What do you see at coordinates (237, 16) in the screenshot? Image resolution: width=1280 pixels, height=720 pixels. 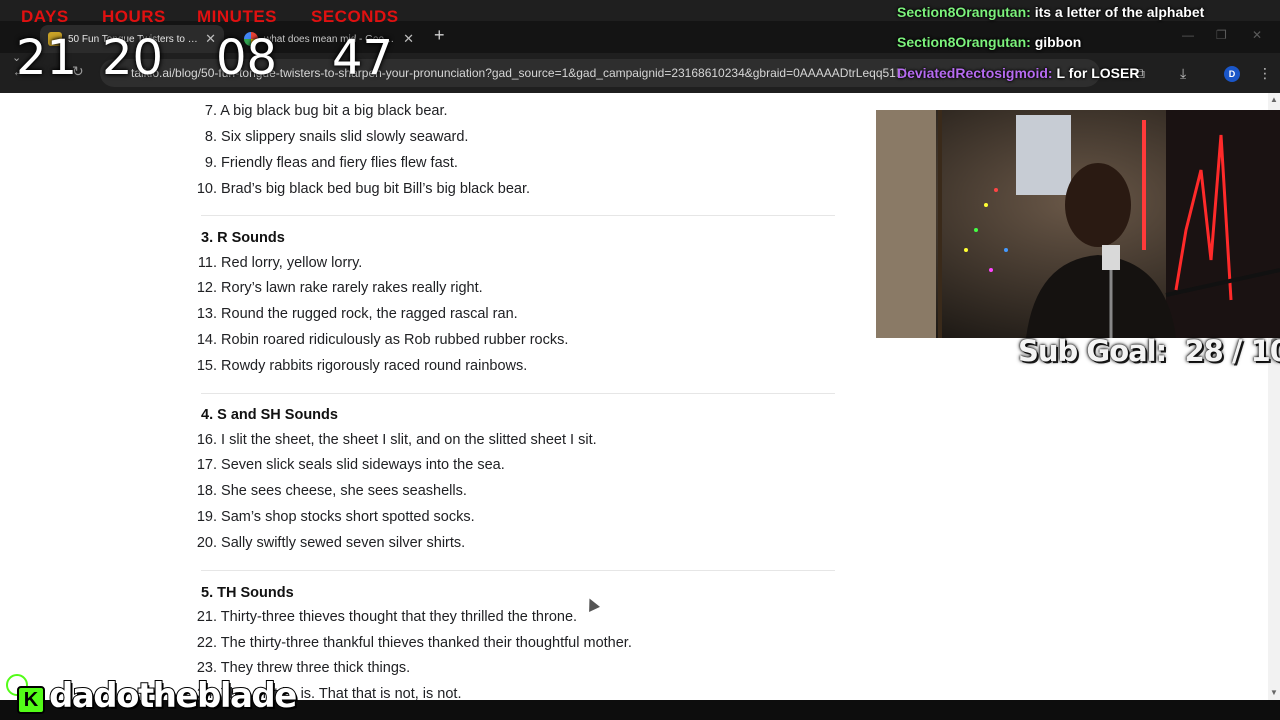 I see `minutes-label: MINUTES` at bounding box center [237, 16].